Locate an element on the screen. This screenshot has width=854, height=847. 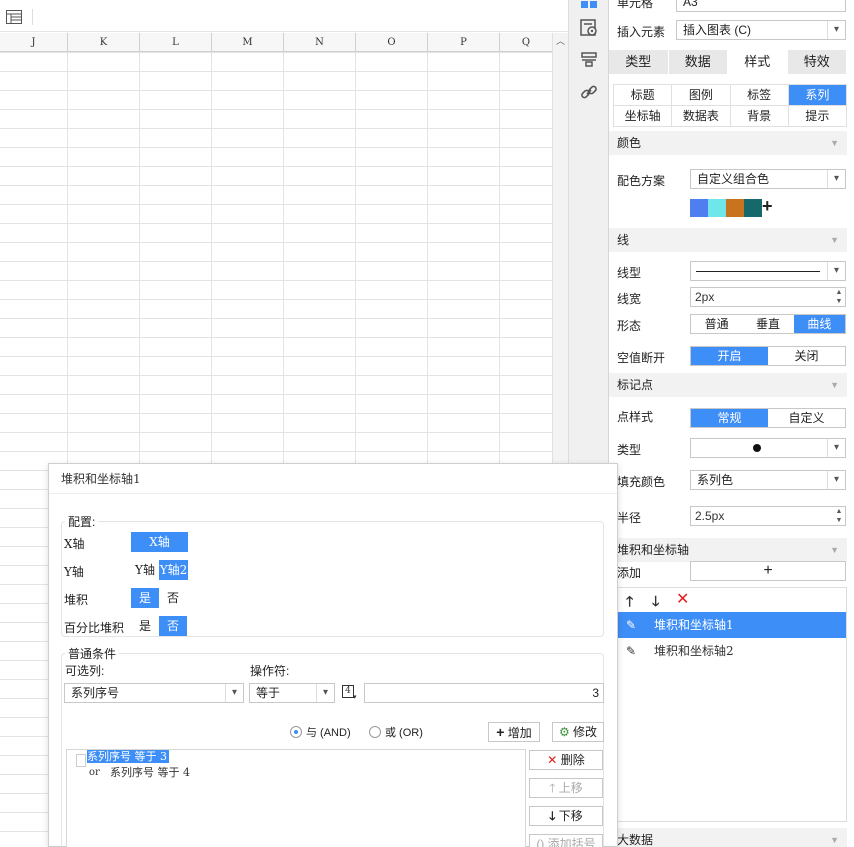
column-header-l: L is located at coordinates (176, 42).